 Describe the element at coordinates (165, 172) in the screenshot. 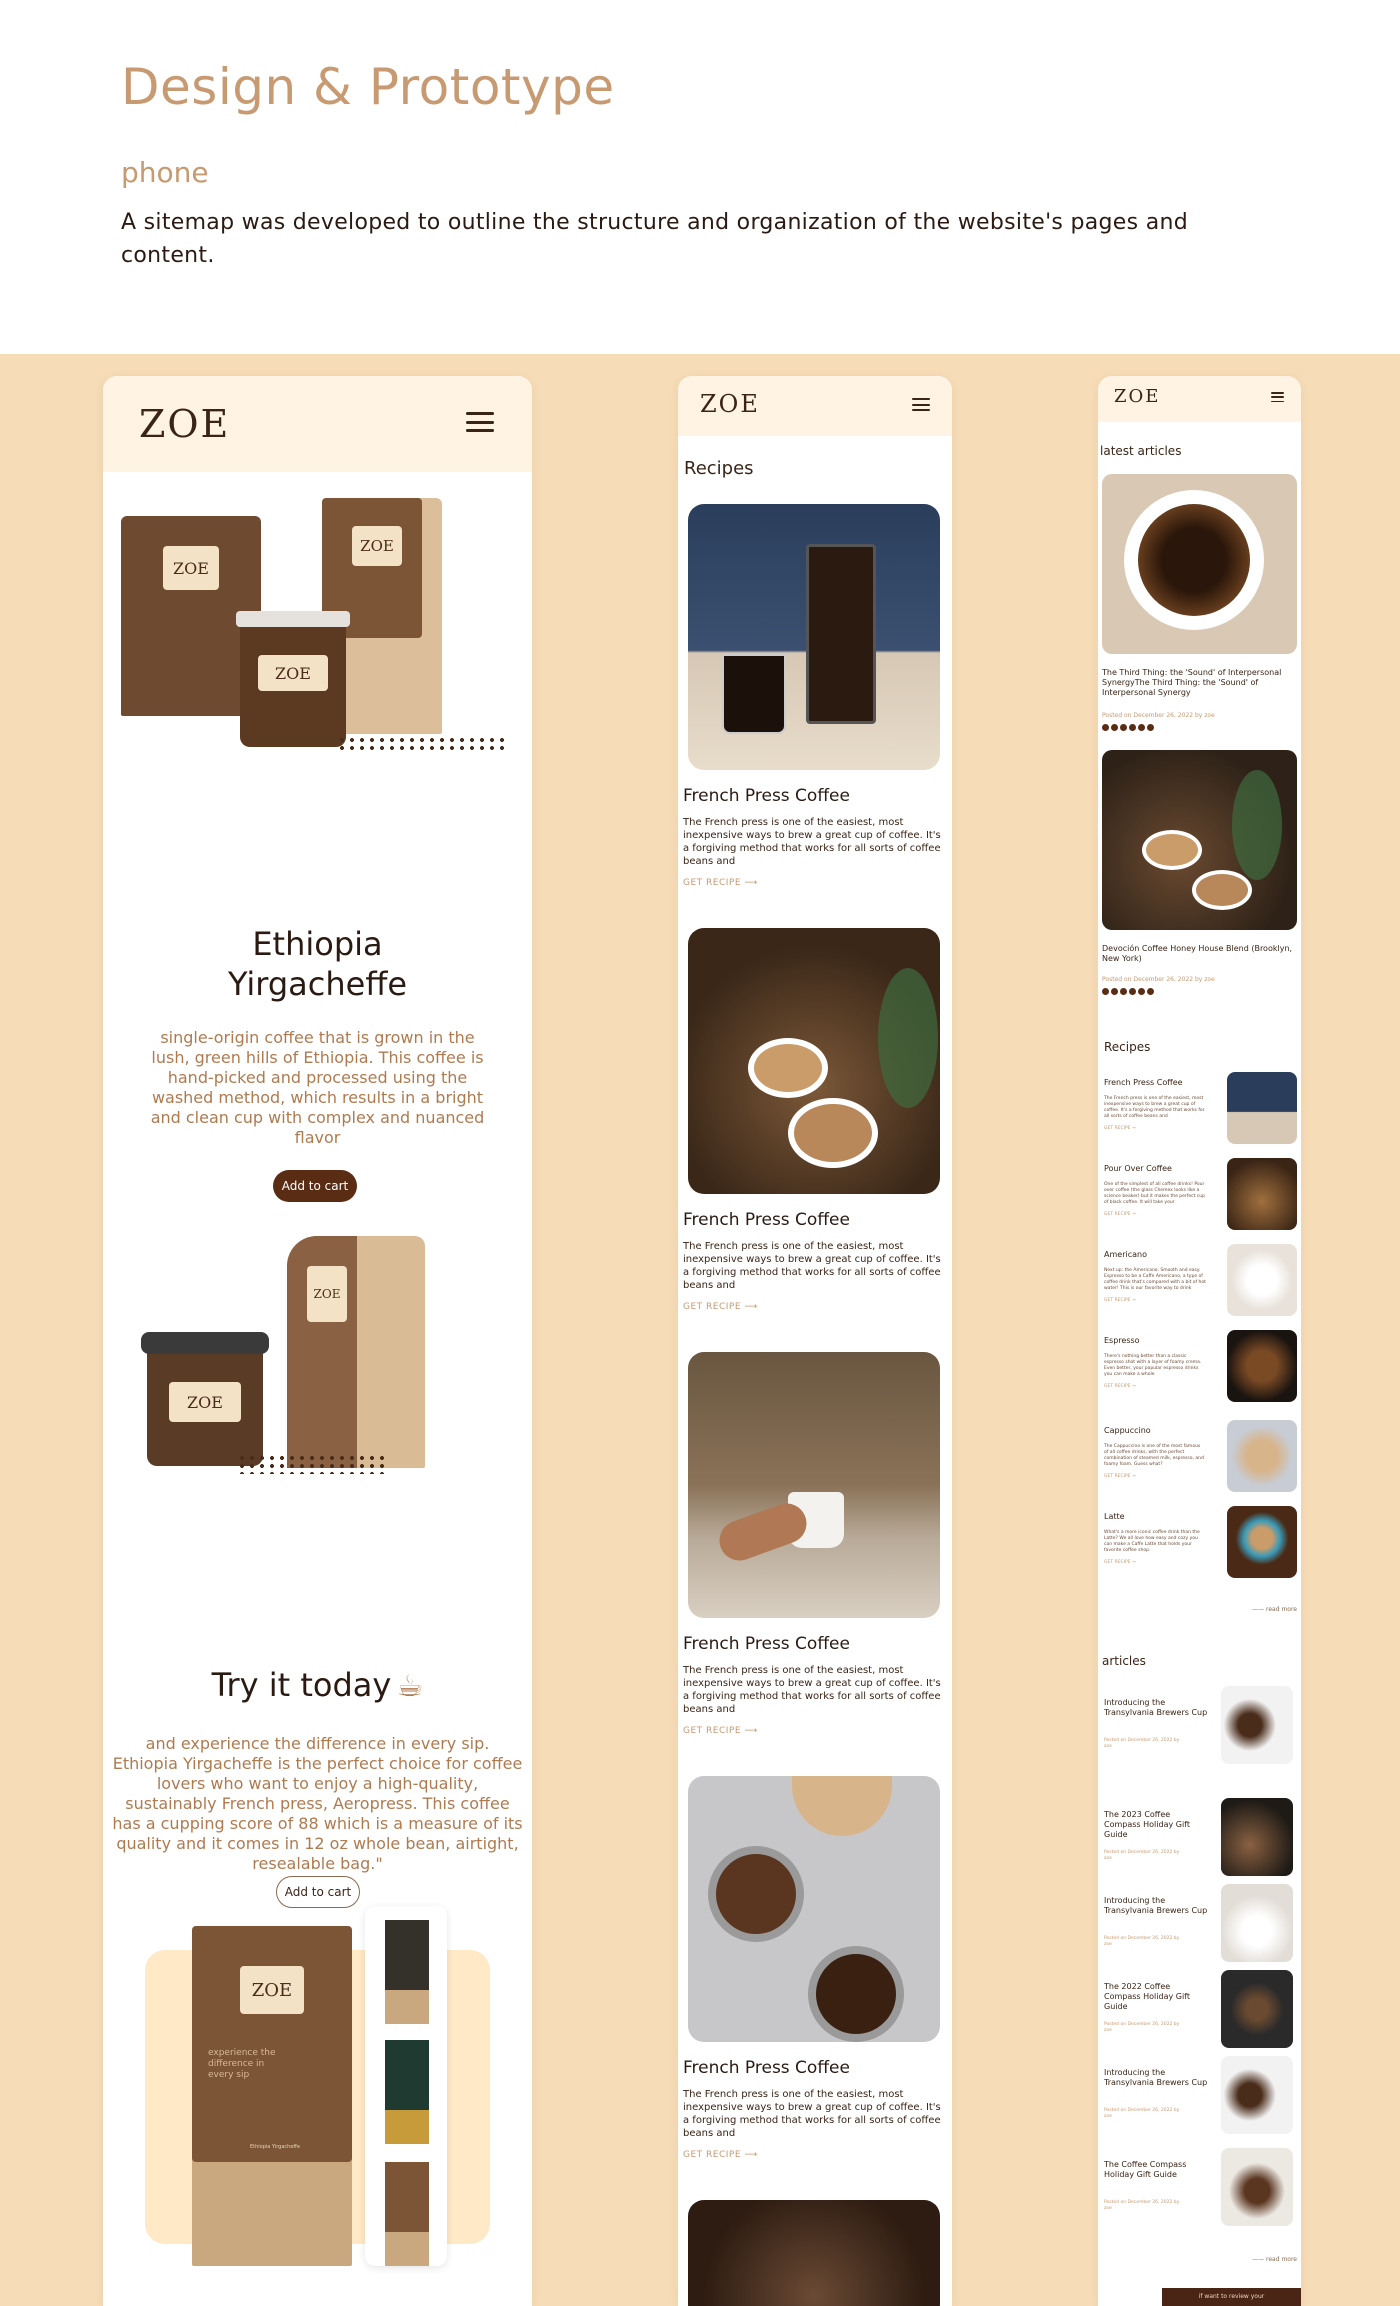

I see `section-subtitle: phone` at that location.